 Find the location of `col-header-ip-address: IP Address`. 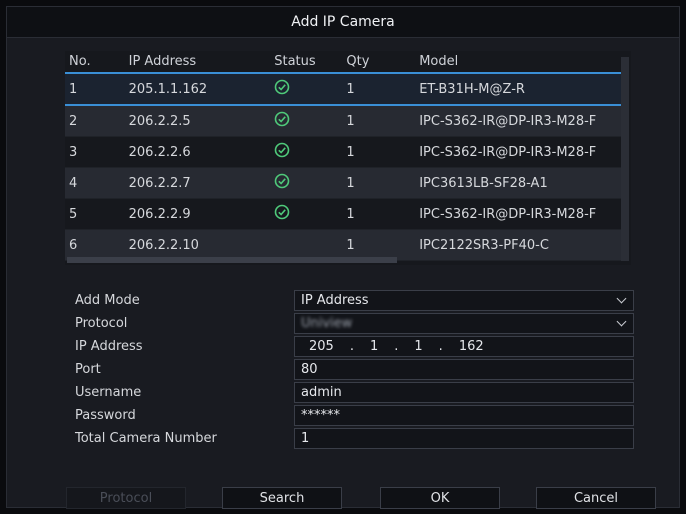

col-header-ip-address: IP Address is located at coordinates (197, 62).